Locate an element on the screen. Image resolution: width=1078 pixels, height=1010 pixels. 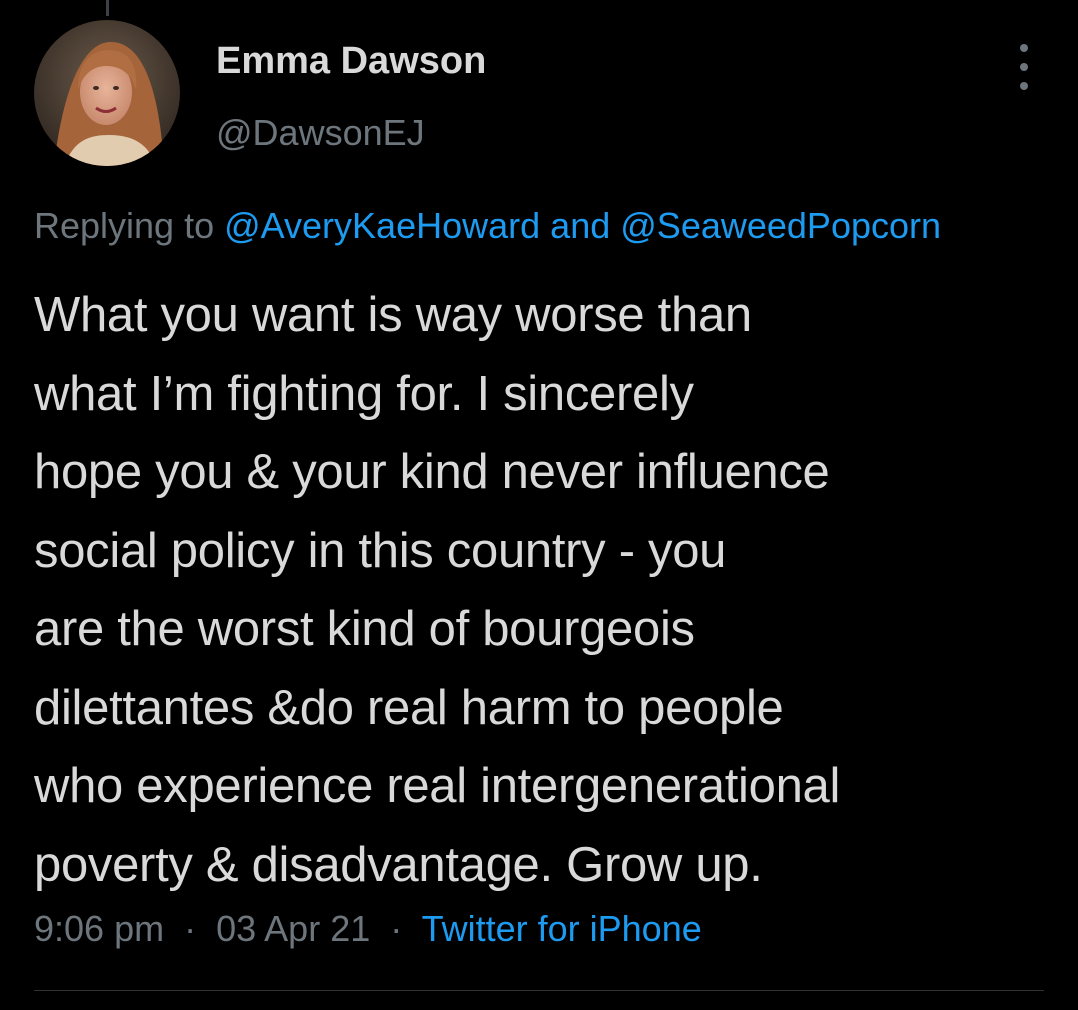
tweet-text-line: dilettantes &do real harm to people is located at coordinates (409, 707).